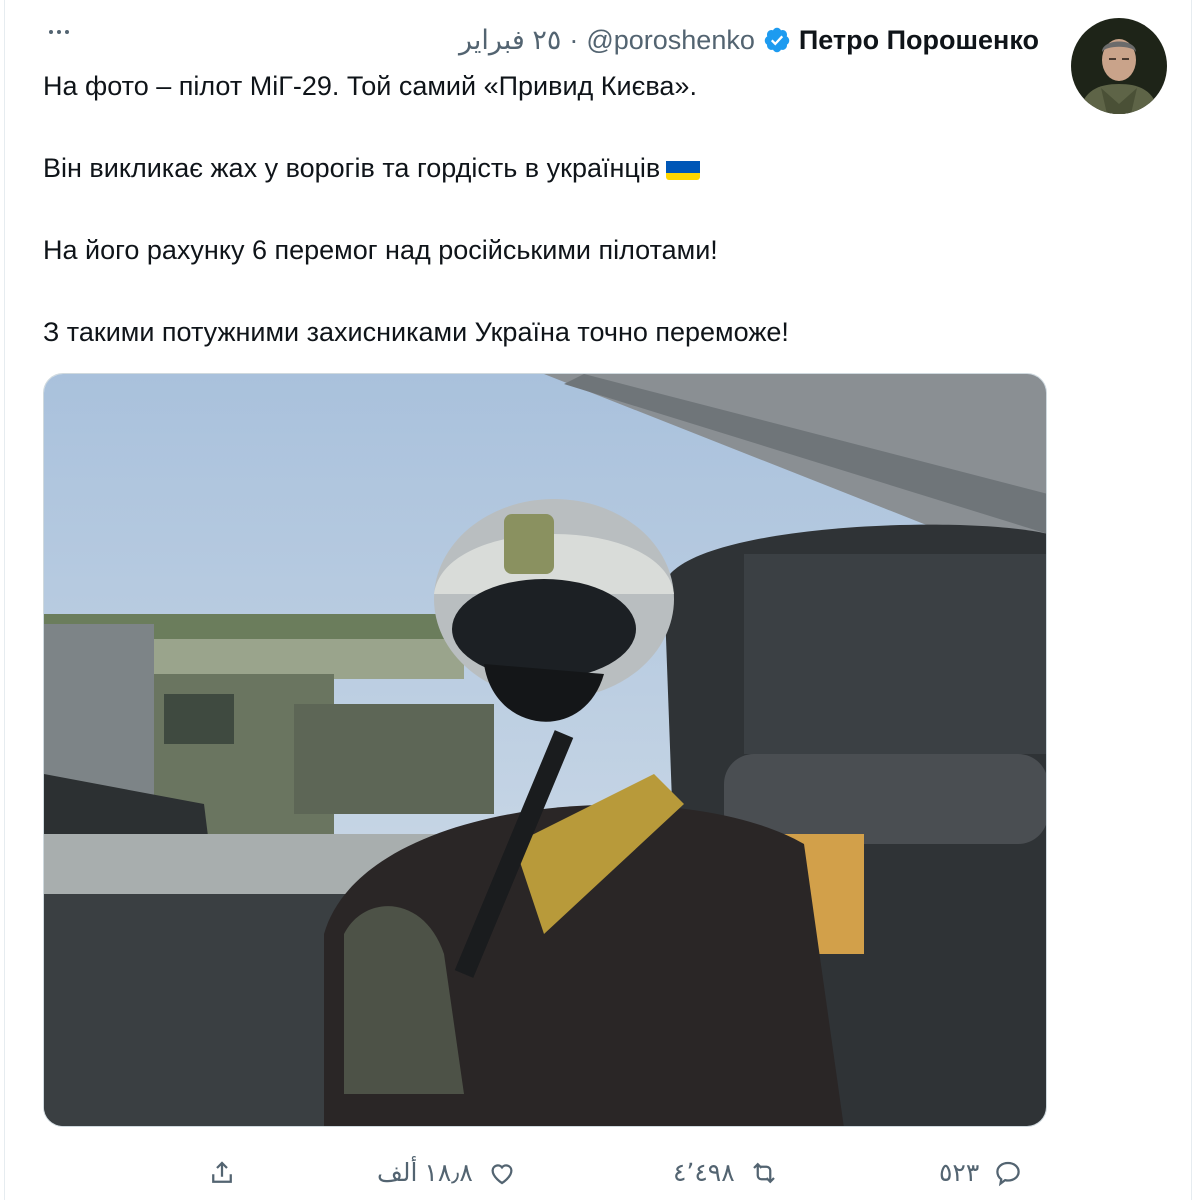 The height and width of the screenshot is (1200, 1196). I want to click on retweet-count: ٤٬٤٩٨, so click(704, 1173).